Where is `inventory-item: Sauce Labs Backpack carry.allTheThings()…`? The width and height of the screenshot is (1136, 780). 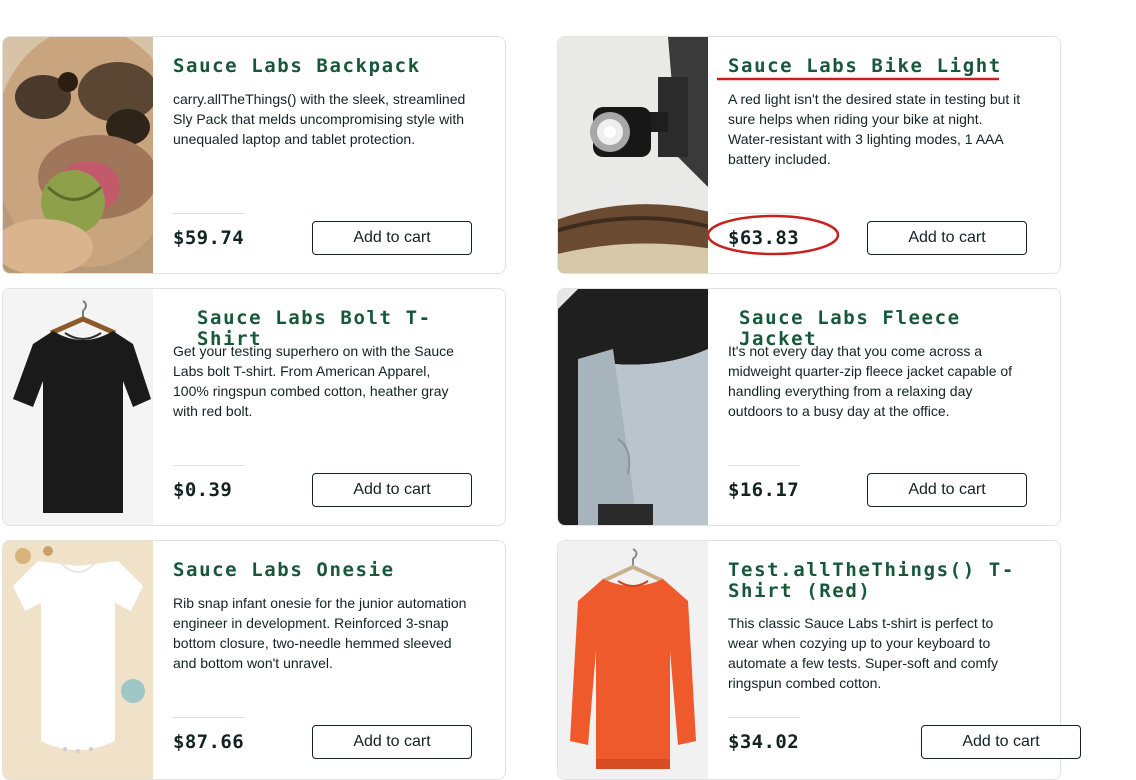 inventory-item: Sauce Labs Backpack carry.allTheThings()… is located at coordinates (254, 155).